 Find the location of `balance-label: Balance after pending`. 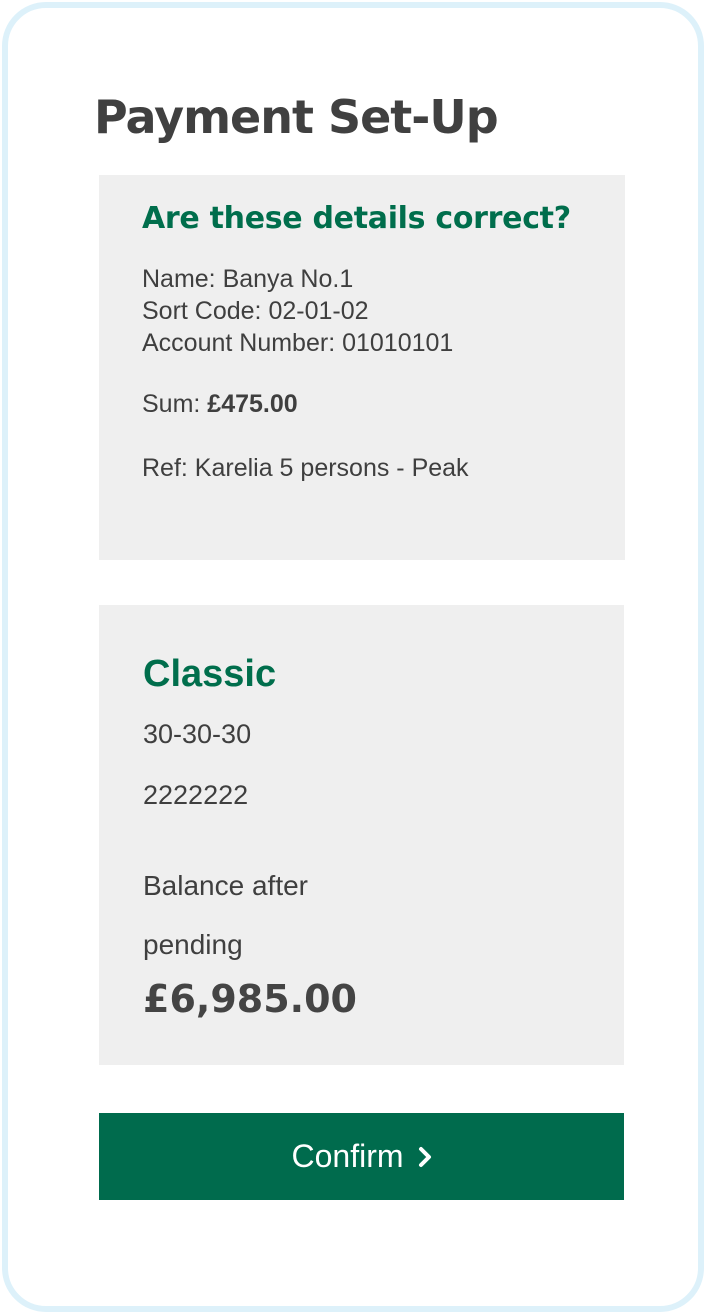

balance-label: Balance after pending is located at coordinates (225, 915).